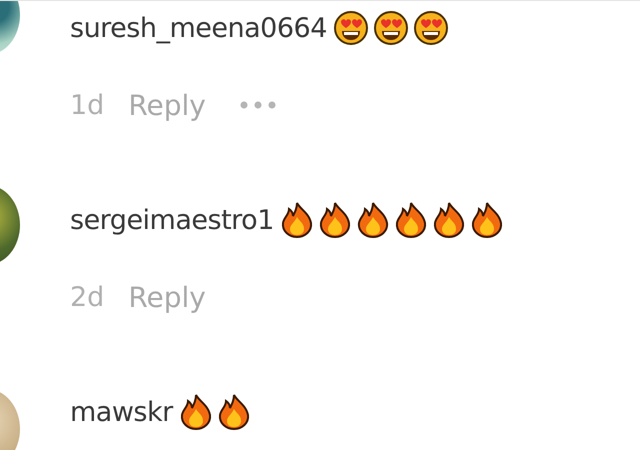 This screenshot has height=450, width=640. What do you see at coordinates (198, 28) in the screenshot?
I see `comment-username: suresh_meena0664` at bounding box center [198, 28].